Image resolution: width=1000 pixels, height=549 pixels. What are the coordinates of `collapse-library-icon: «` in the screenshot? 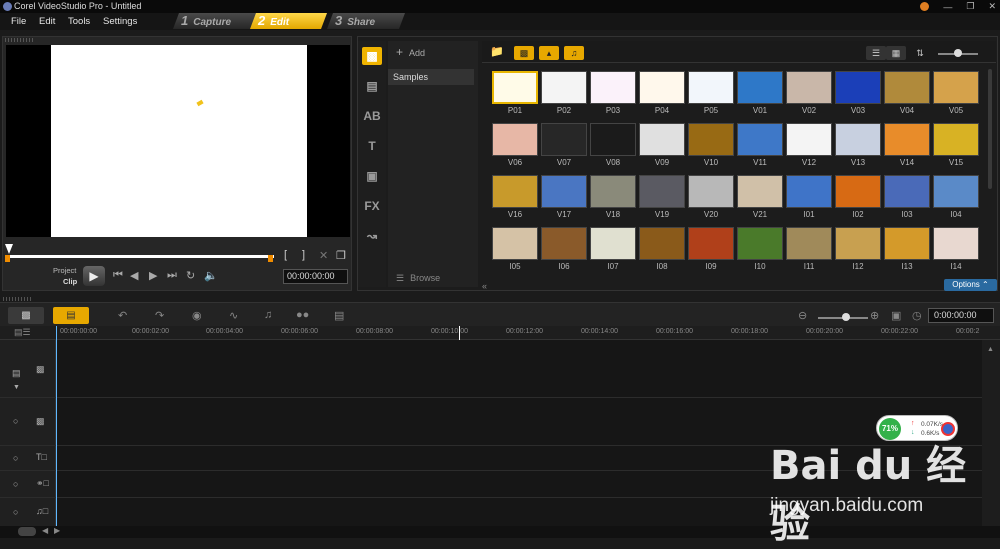 It's located at (487, 286).